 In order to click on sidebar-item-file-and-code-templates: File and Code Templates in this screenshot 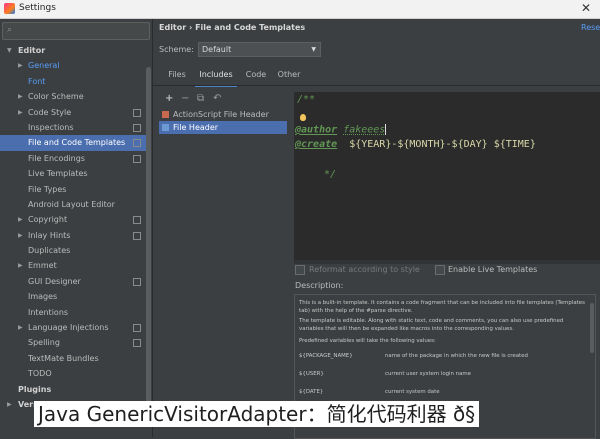, I will do `click(75, 143)`.